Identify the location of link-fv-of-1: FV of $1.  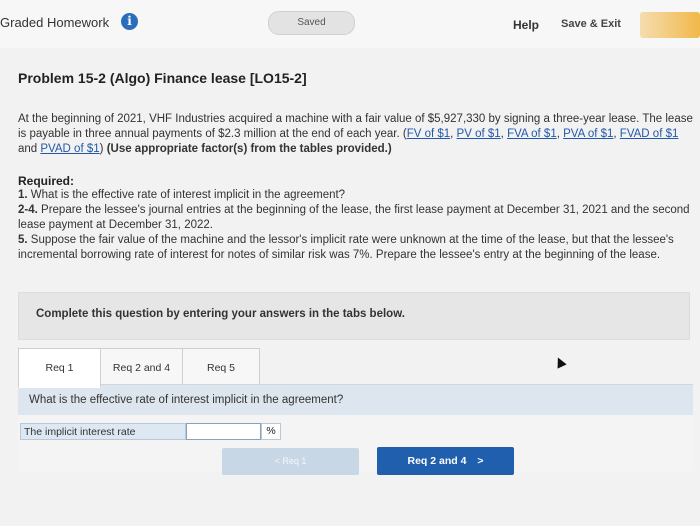
(428, 134).